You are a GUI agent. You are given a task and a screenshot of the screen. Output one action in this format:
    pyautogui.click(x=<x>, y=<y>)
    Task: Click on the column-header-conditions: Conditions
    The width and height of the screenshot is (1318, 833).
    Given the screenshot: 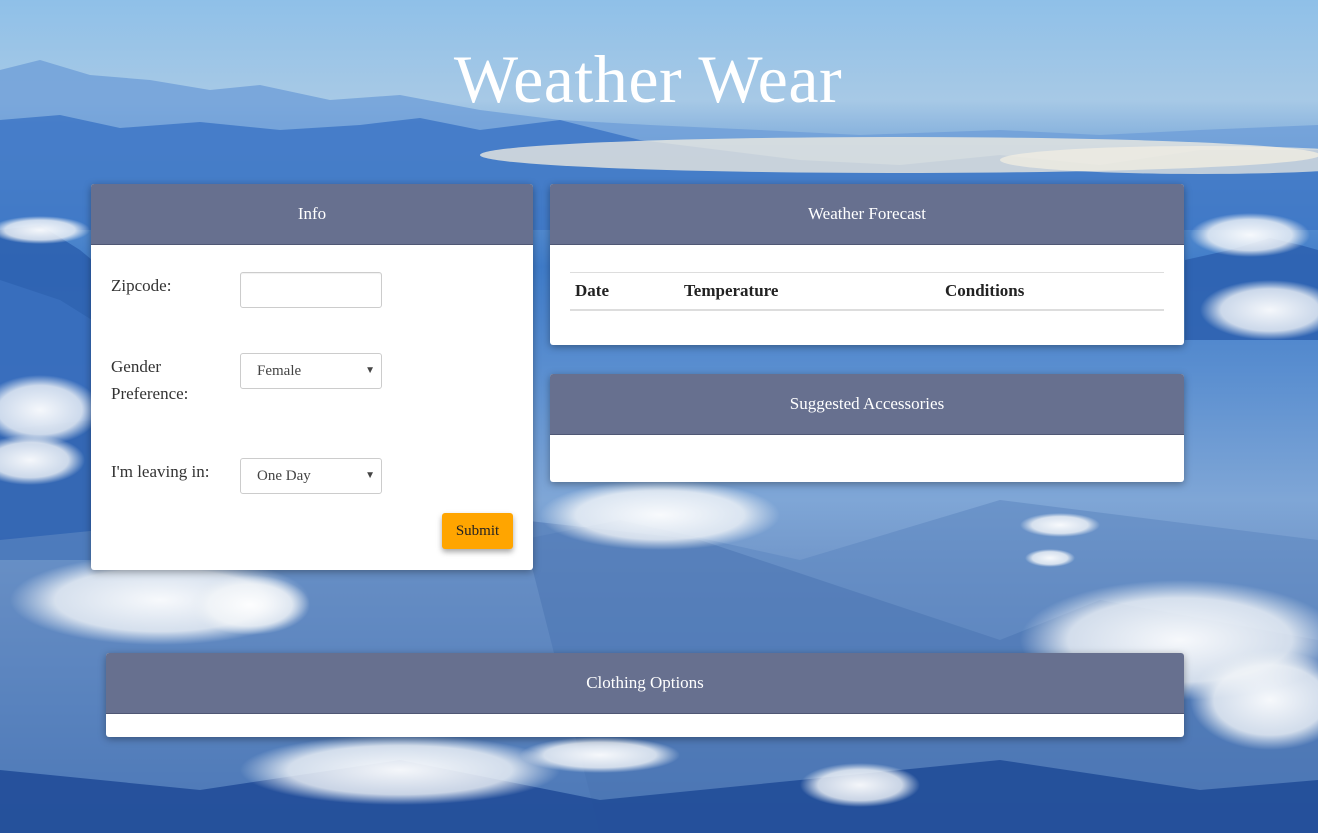 What is the action you would take?
    pyautogui.click(x=985, y=290)
    